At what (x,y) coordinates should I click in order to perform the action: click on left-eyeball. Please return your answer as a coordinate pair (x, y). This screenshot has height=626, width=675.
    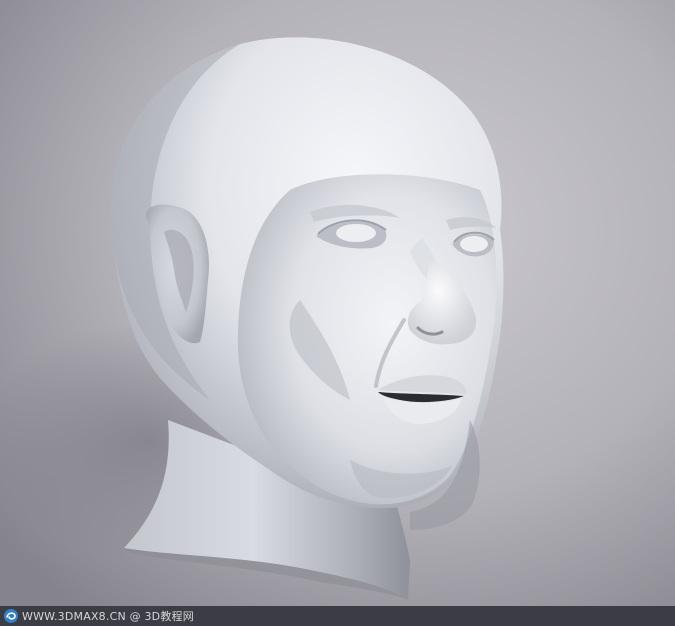
    Looking at the image, I should click on (356, 233).